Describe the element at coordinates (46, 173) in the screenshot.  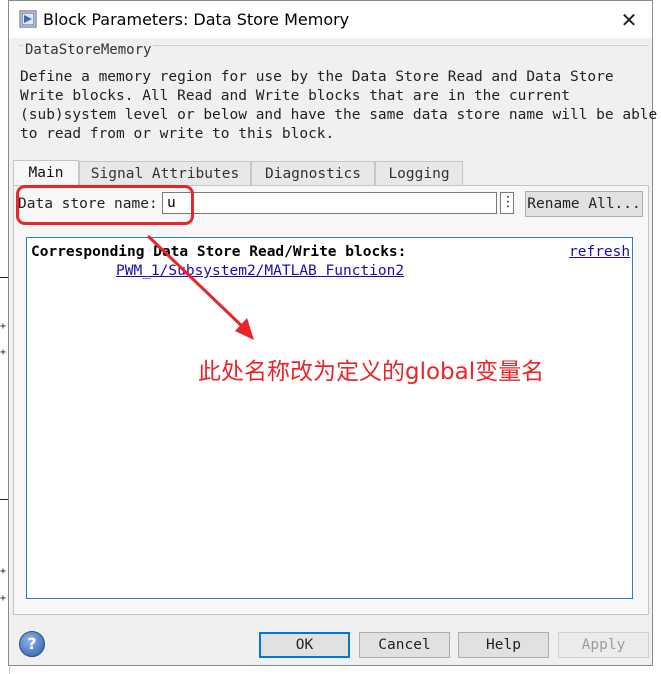
I see `tab-main: Main` at that location.